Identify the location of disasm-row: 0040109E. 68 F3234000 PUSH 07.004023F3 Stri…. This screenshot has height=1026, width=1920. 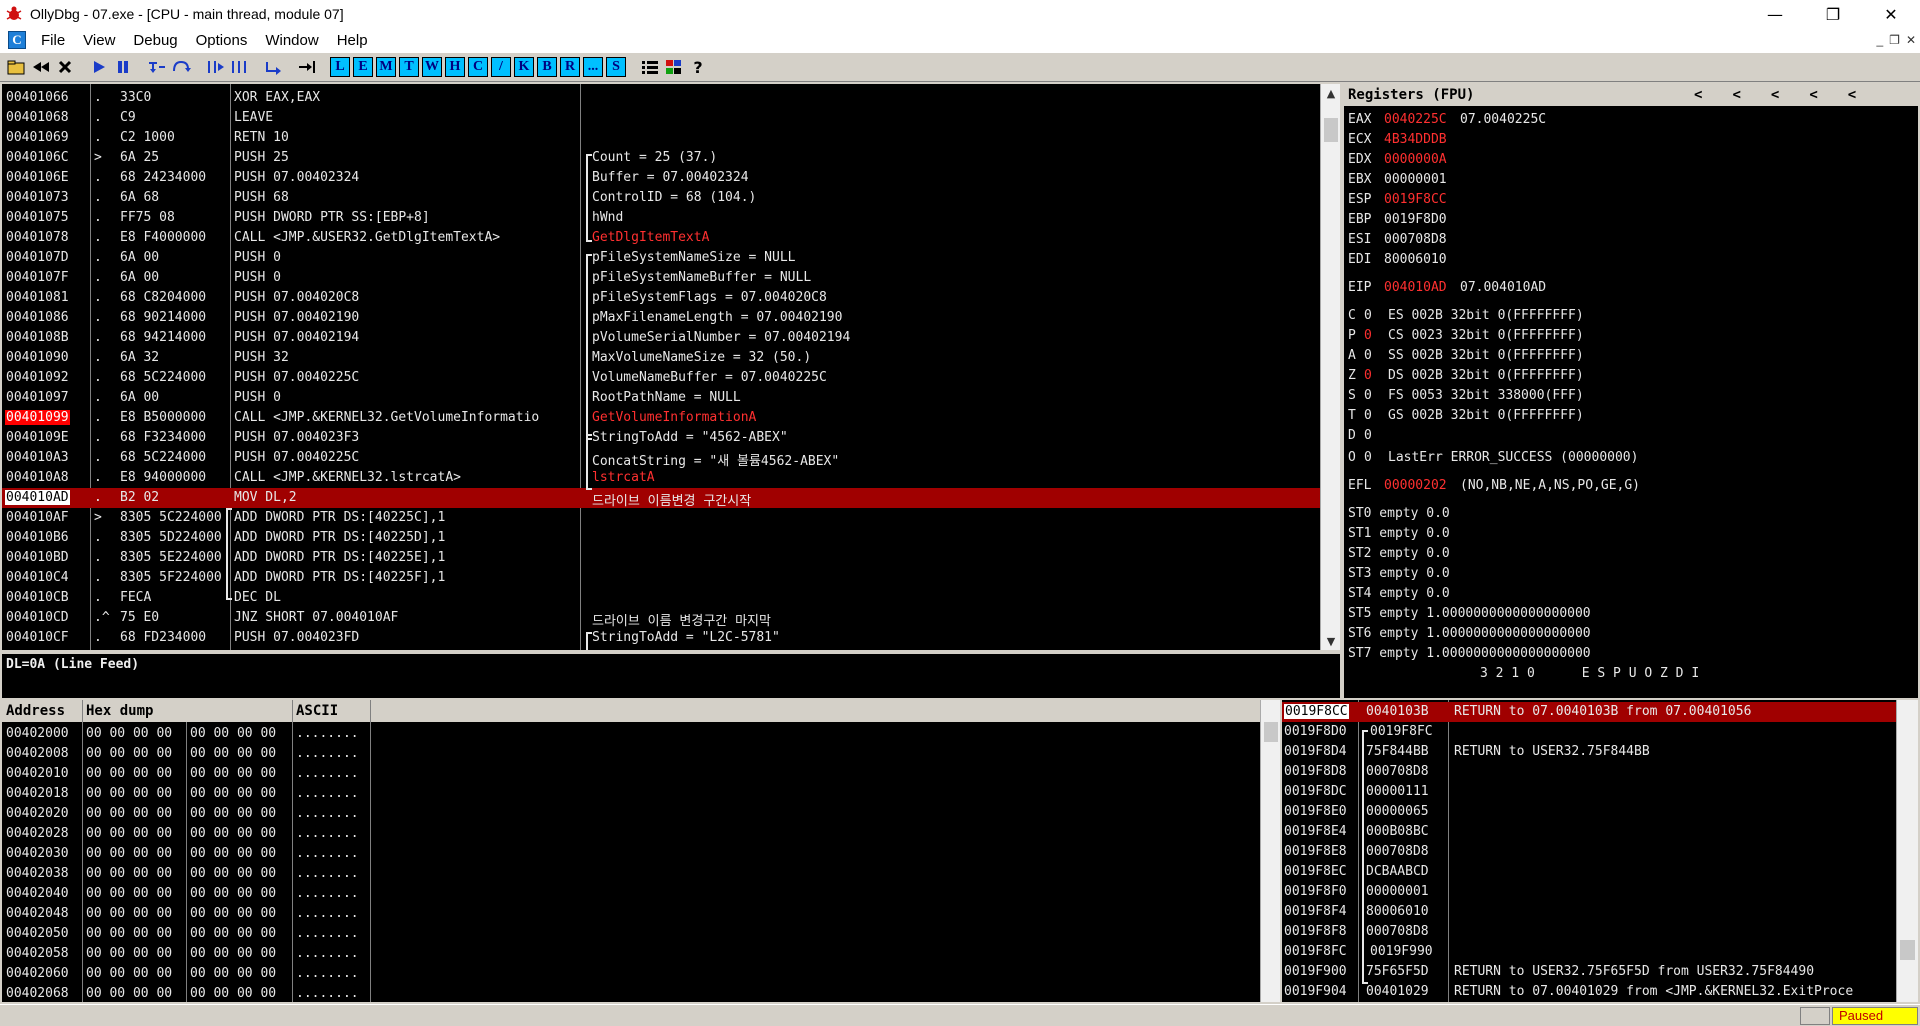
(661, 438).